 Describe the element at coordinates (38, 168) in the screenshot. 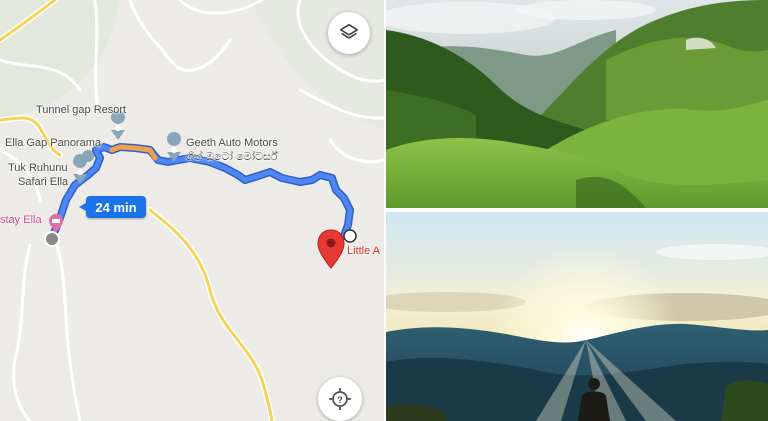

I see `label-tuk-line1: Tuk Ruhunu` at that location.